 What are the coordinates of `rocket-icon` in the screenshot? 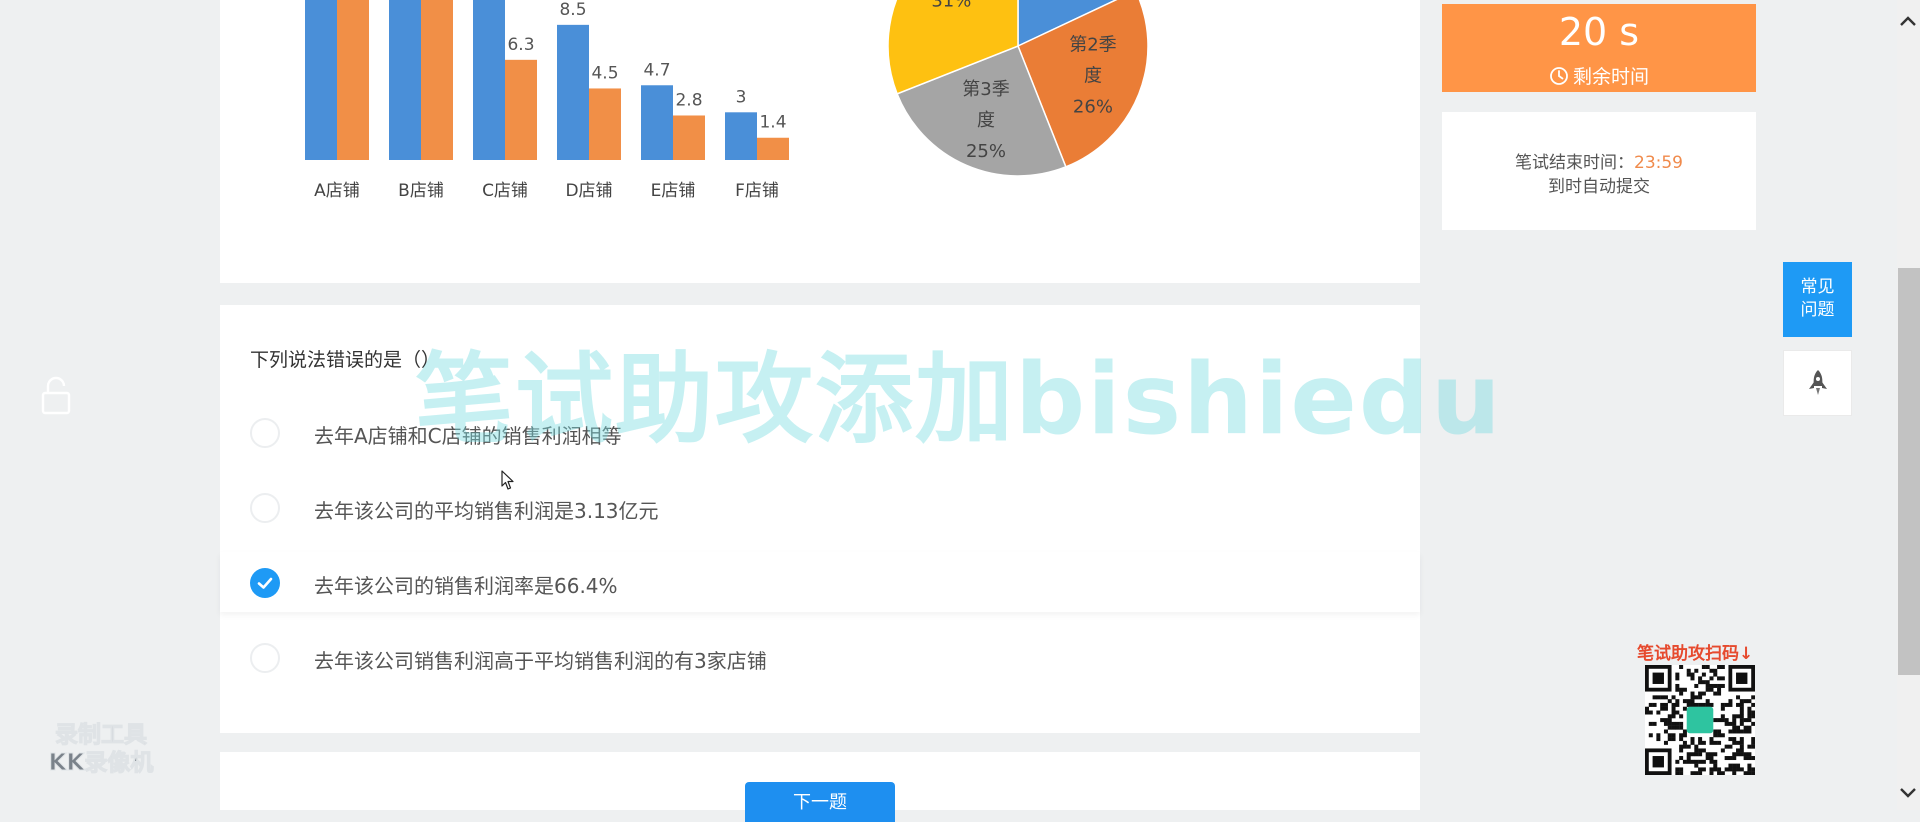 It's located at (1818, 382).